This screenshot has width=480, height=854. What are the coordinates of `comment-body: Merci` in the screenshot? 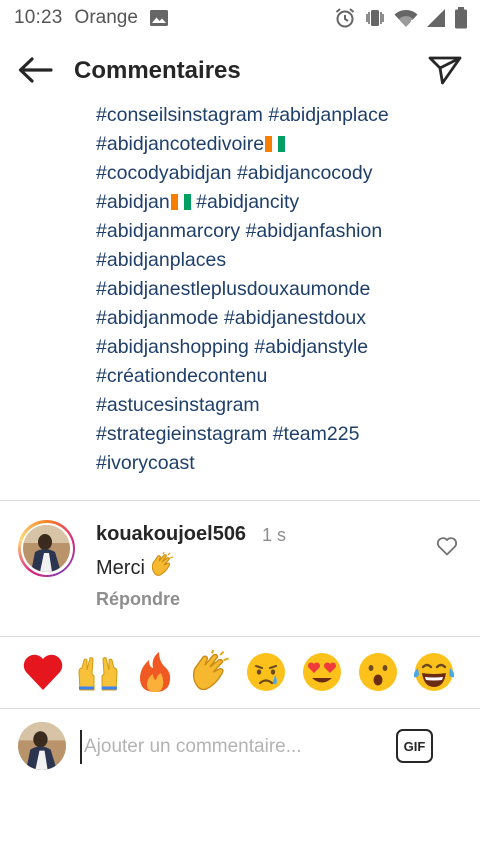 It's located at (135, 567).